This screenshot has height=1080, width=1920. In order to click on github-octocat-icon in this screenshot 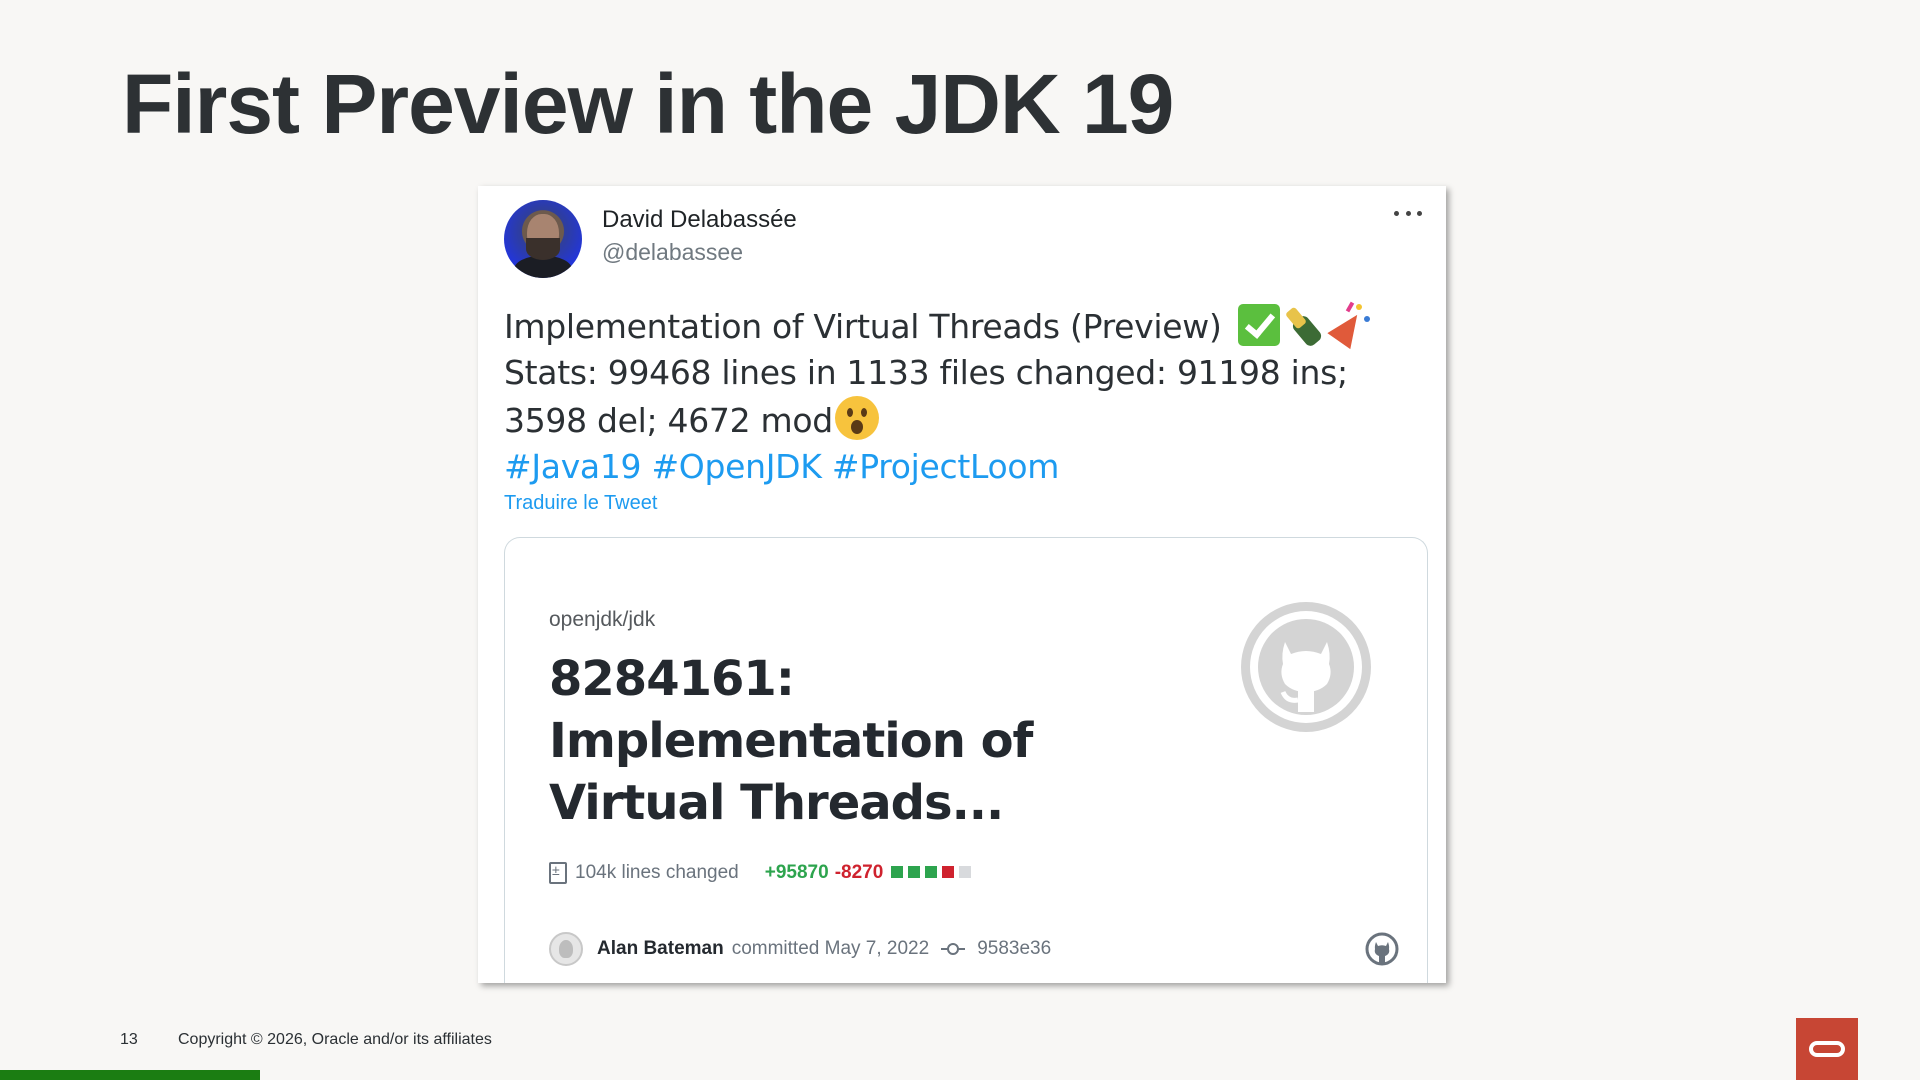, I will do `click(1306, 667)`.